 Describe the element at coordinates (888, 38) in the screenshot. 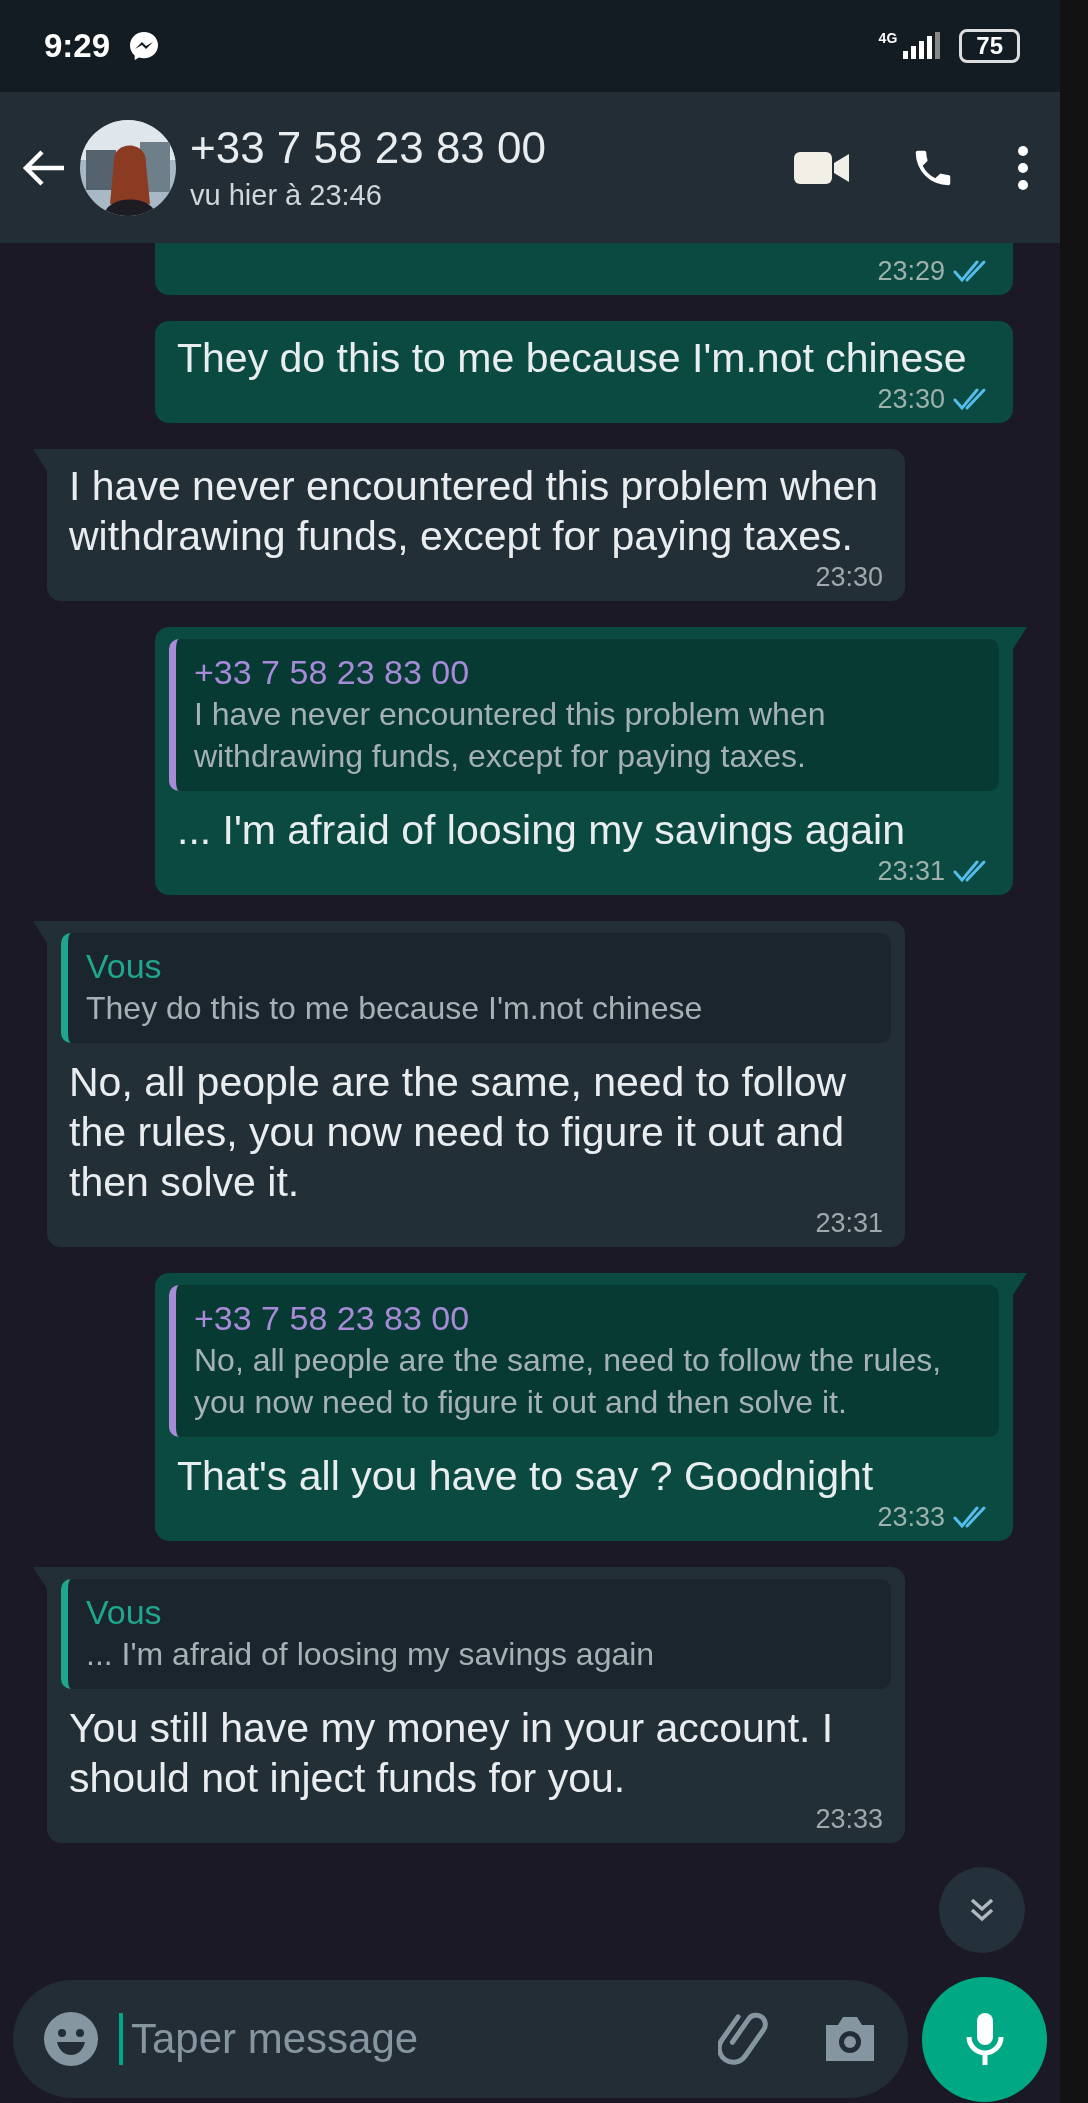

I see `network-type: 4G` at that location.